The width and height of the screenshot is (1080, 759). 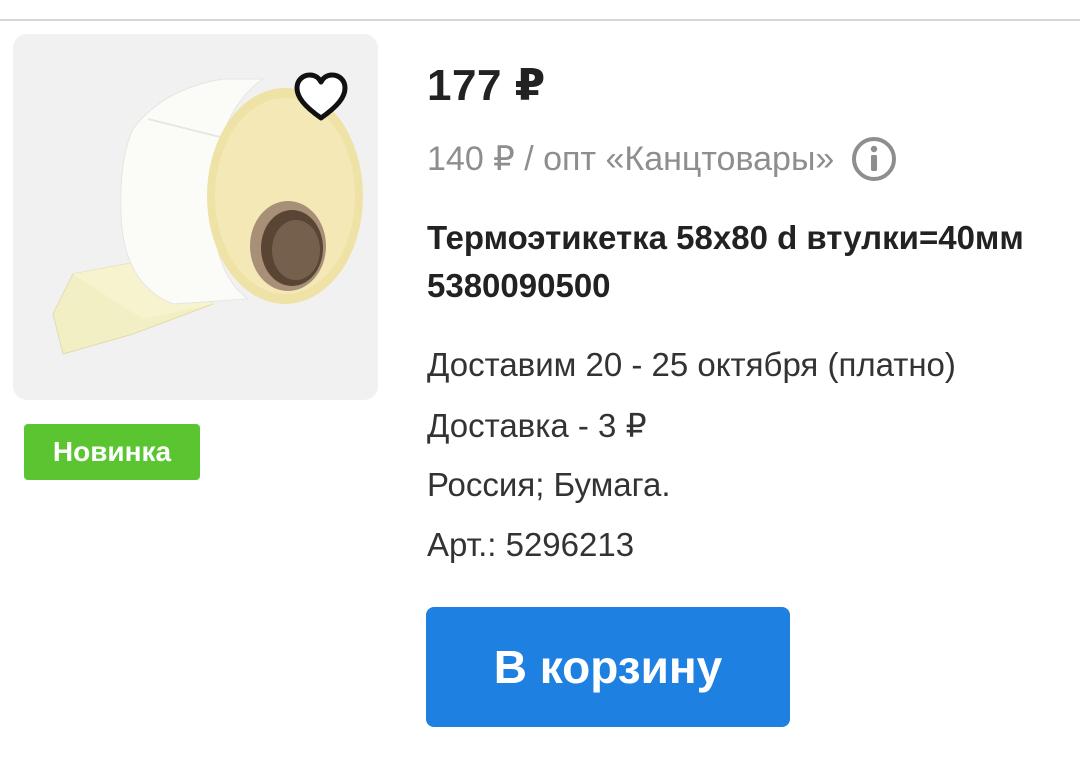 I want to click on product-price: 177 ₽, so click(x=486, y=85).